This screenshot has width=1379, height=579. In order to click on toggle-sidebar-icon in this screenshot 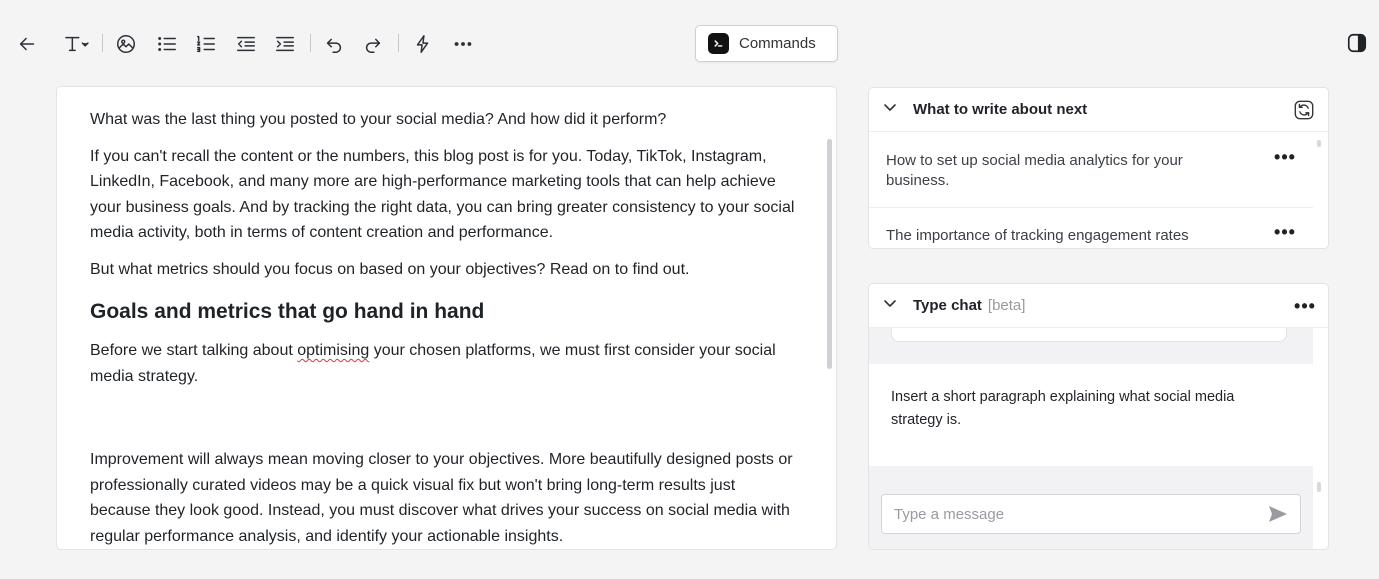, I will do `click(1357, 43)`.